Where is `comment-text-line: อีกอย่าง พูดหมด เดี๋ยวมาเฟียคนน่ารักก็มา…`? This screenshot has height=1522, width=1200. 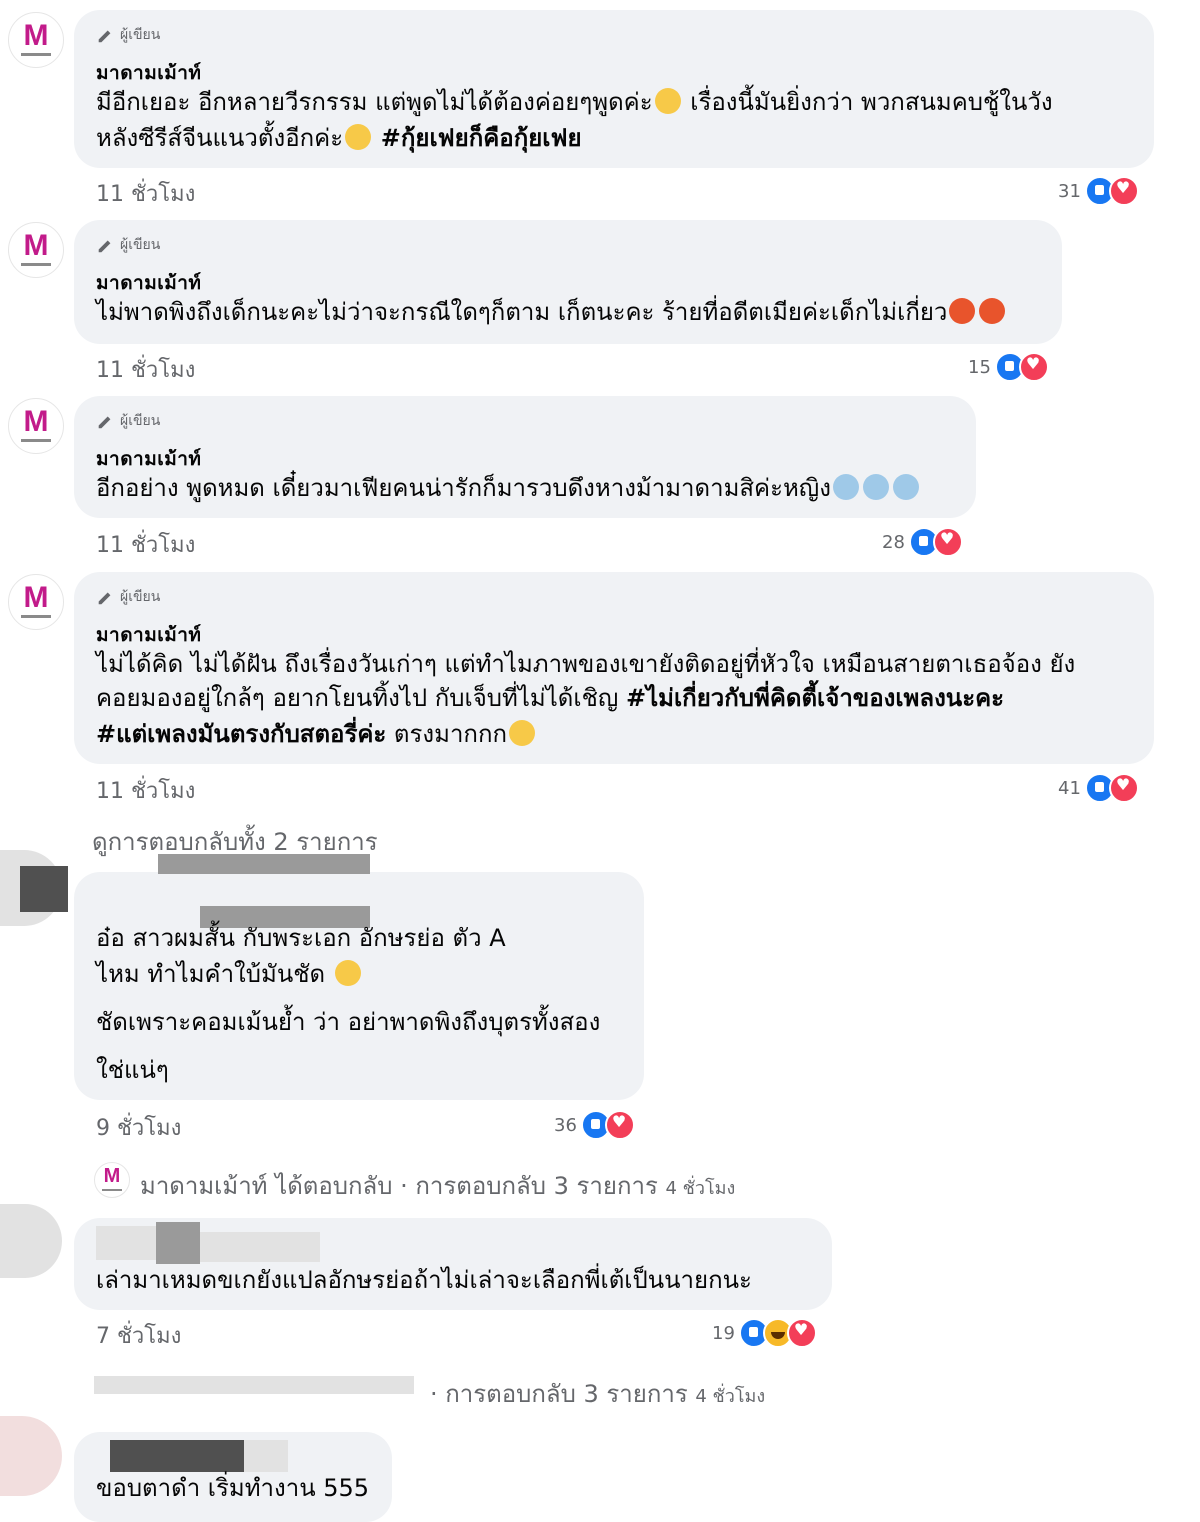 comment-text-line: อีกอย่าง พูดหมด เดี๋ยวมาเฟียคนน่ารักก็มา… is located at coordinates (463, 488).